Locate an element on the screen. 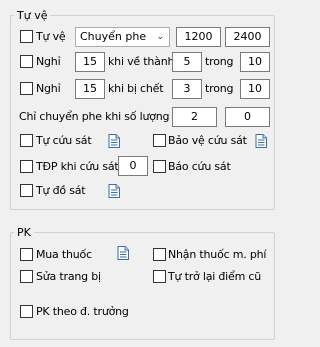 Image resolution: width=320 pixels, height=347 pixels. bao-cuu-sat-label: Báo cứu sát is located at coordinates (199, 166).